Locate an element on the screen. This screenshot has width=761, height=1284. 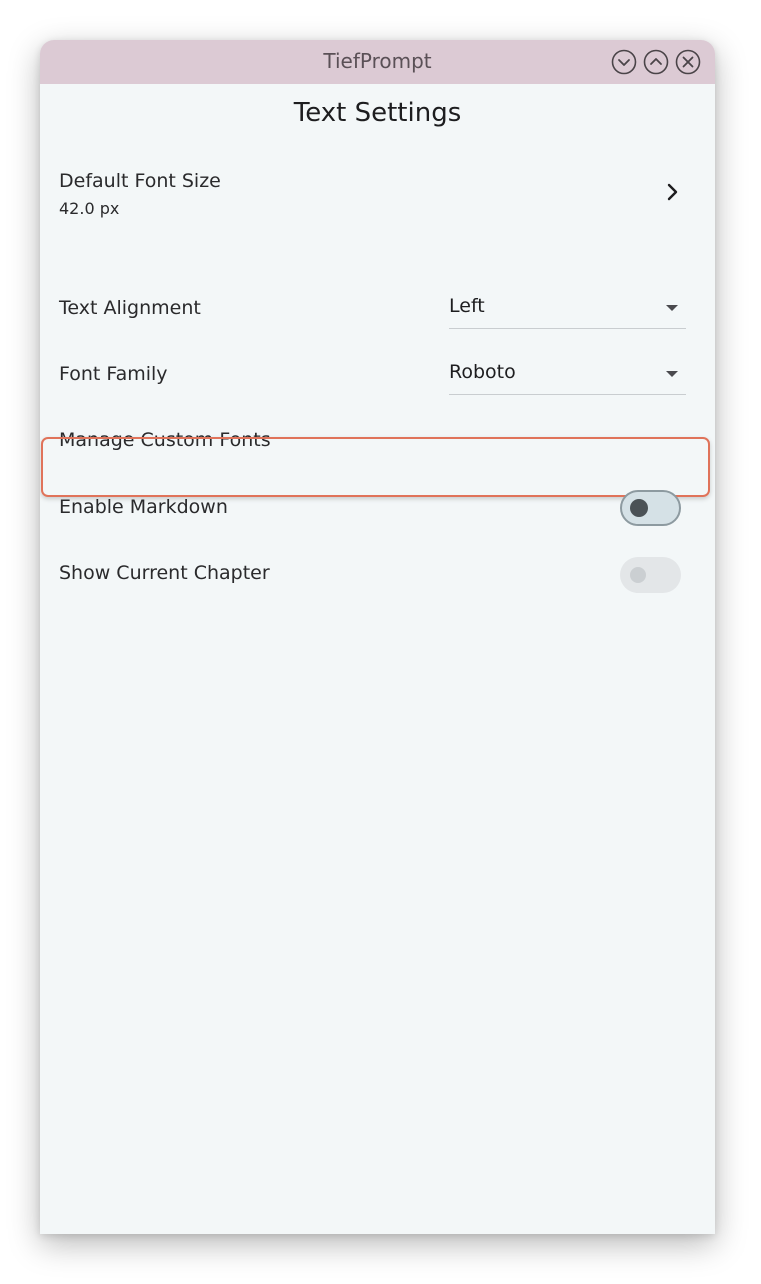
maximize-icon is located at coordinates (656, 62).